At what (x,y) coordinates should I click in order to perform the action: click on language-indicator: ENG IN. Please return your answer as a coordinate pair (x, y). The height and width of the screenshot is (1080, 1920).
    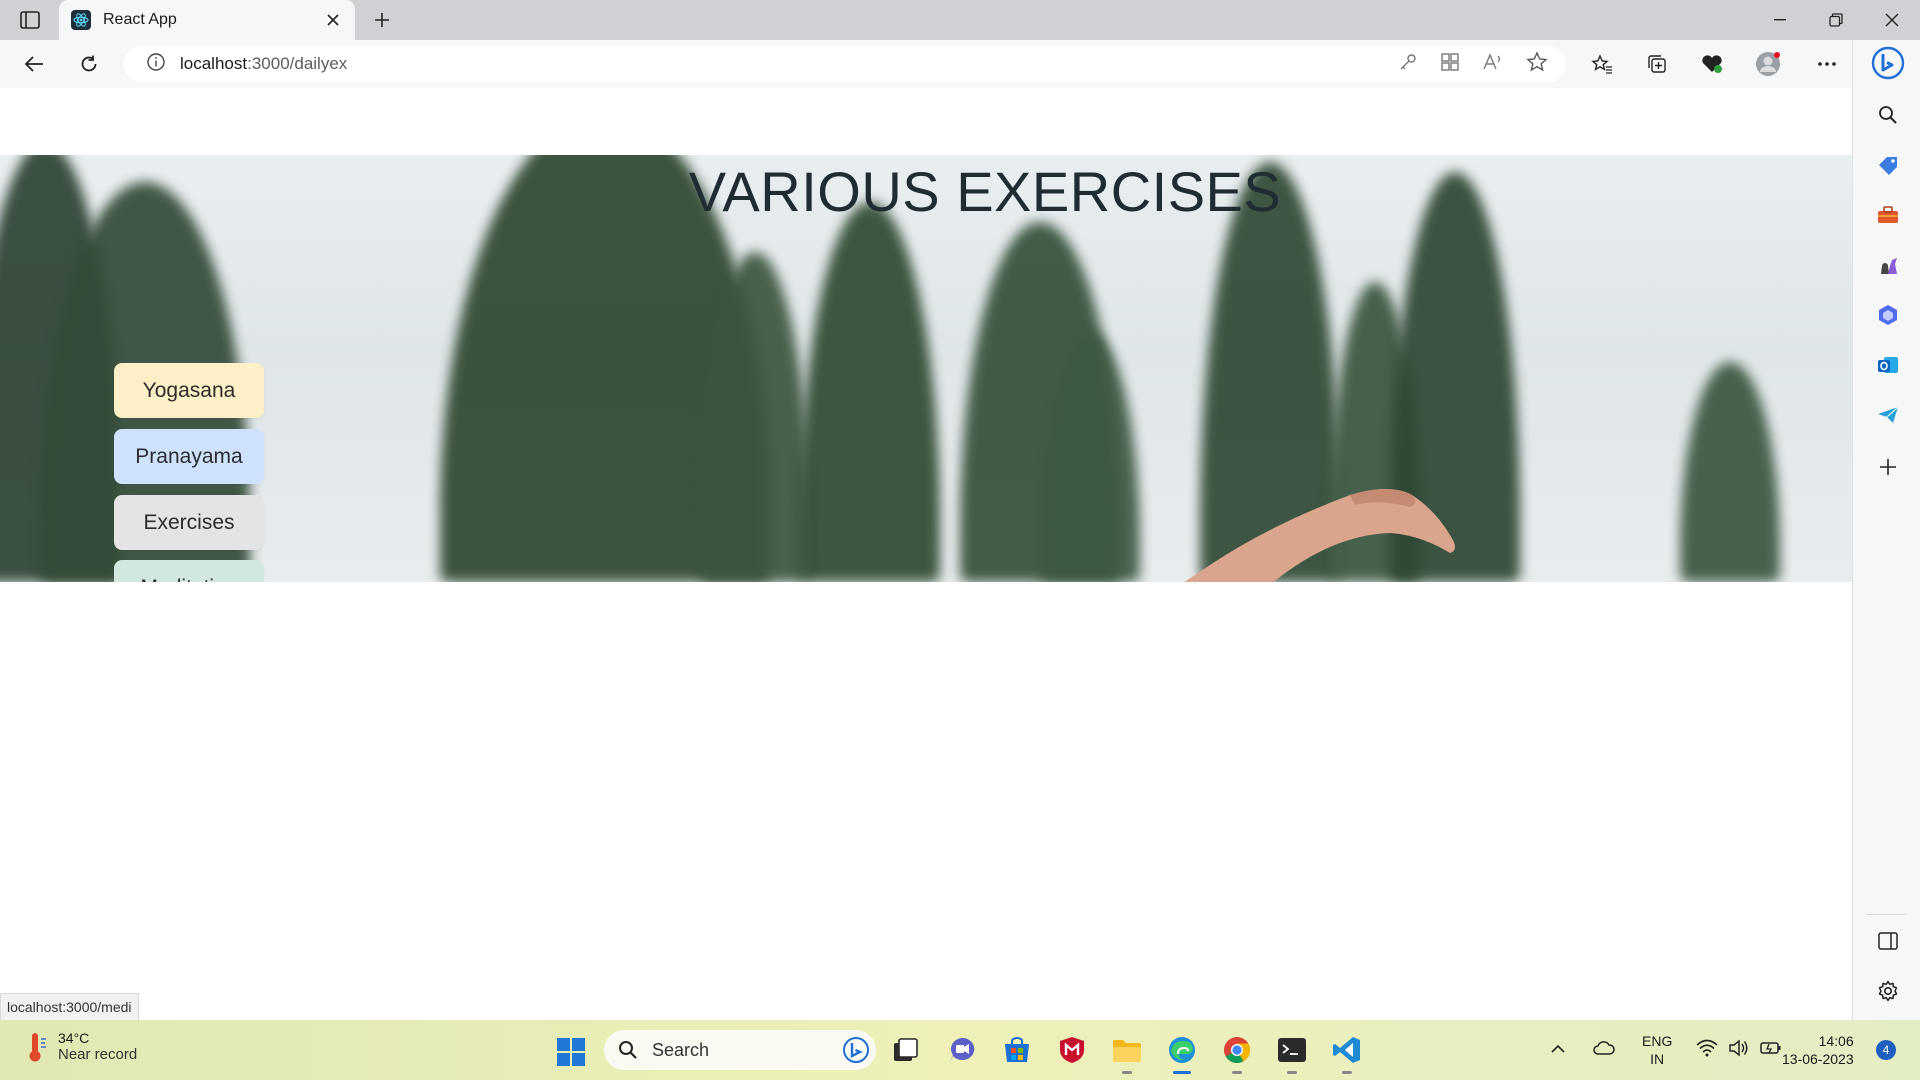
    Looking at the image, I should click on (1657, 1050).